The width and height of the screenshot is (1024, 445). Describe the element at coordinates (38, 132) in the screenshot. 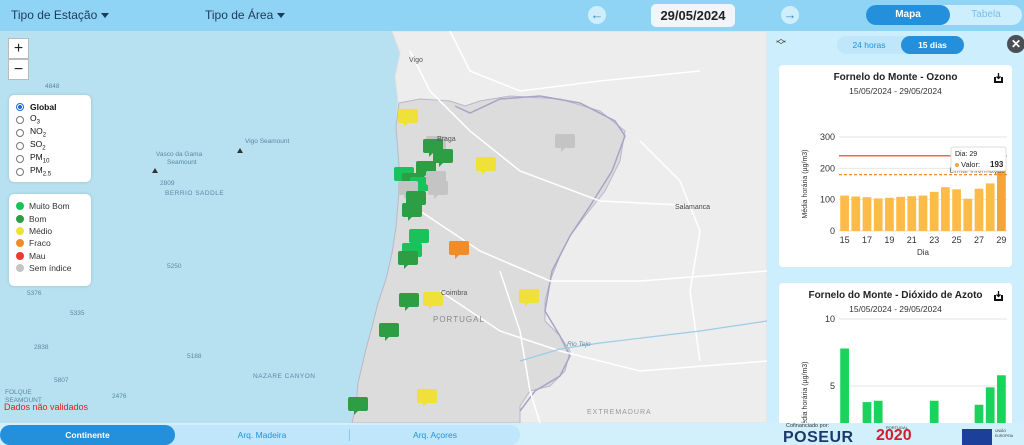

I see `pollutant-label: NO2` at that location.